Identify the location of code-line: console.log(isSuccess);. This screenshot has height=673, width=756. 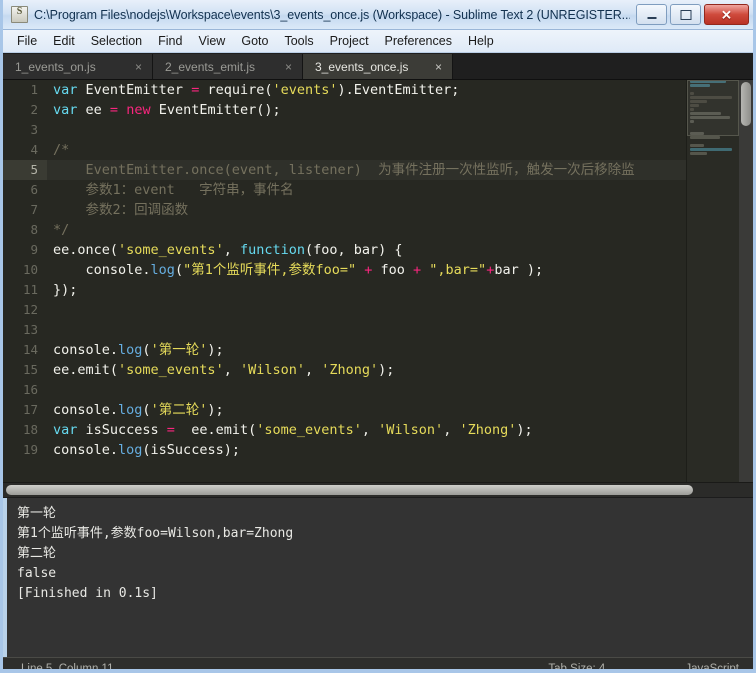
(400, 450).